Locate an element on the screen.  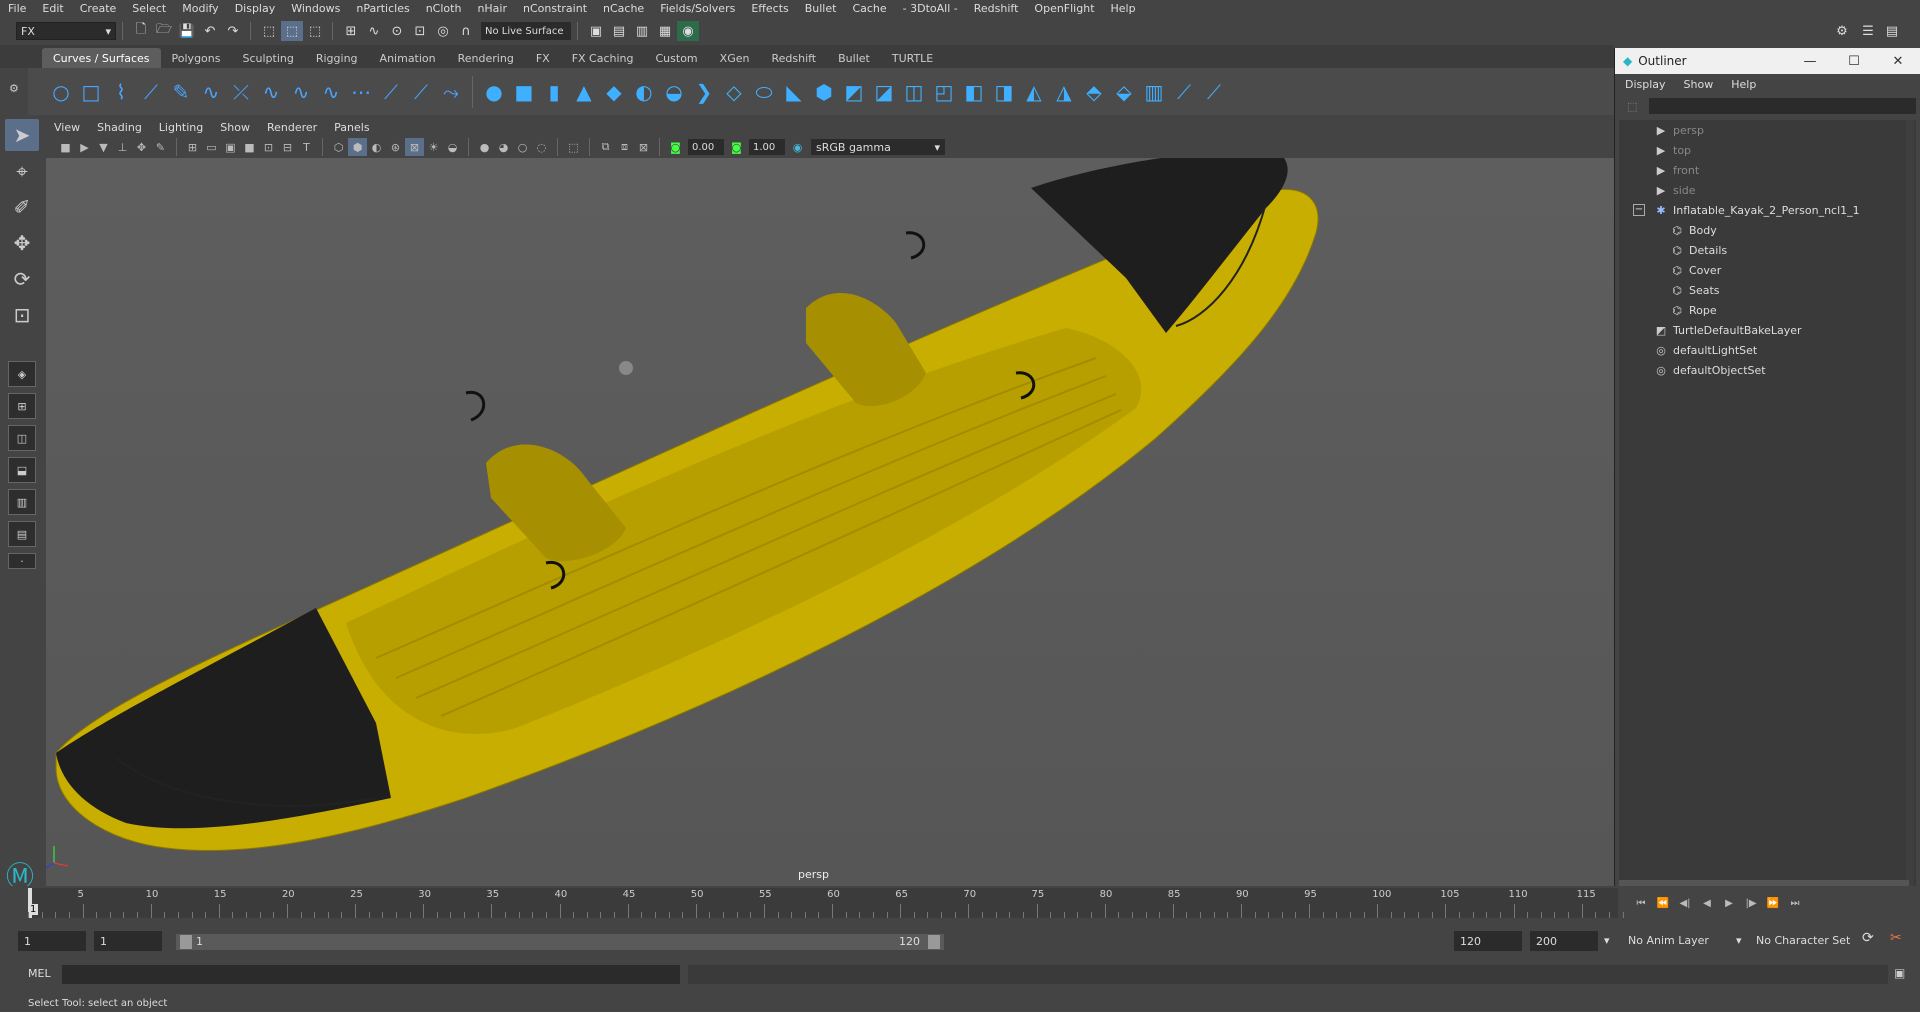
menu-item: Redshift is located at coordinates (996, 8).